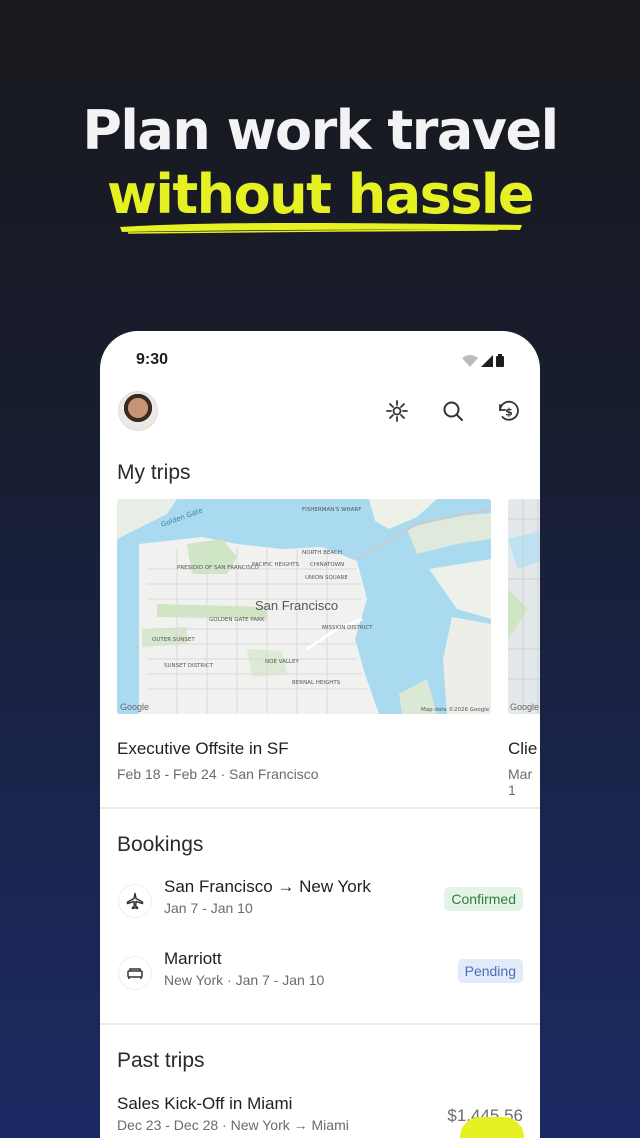 This screenshot has height=1138, width=640. I want to click on map-label: PACIFIC HEIGHTS, so click(275, 565).